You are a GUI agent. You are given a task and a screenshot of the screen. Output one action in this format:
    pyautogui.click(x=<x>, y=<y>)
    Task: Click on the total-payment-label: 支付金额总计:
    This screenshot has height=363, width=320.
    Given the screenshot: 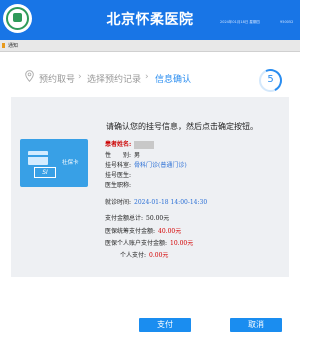 What is the action you would take?
    pyautogui.click(x=124, y=218)
    